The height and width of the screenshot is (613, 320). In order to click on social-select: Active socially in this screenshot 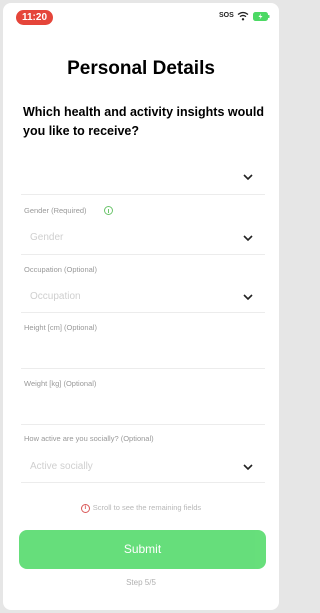, I will do `click(143, 466)`.